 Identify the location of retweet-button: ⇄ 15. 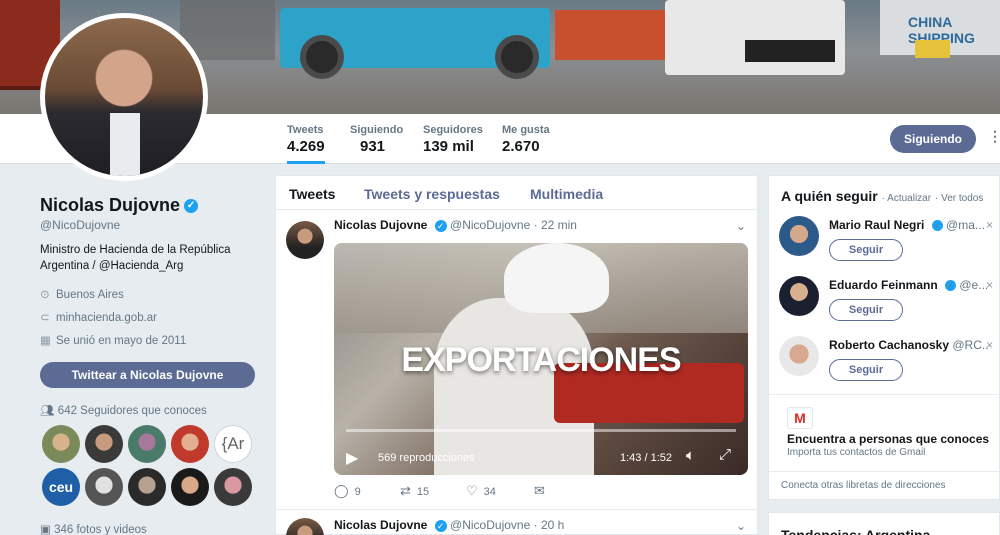
(414, 491).